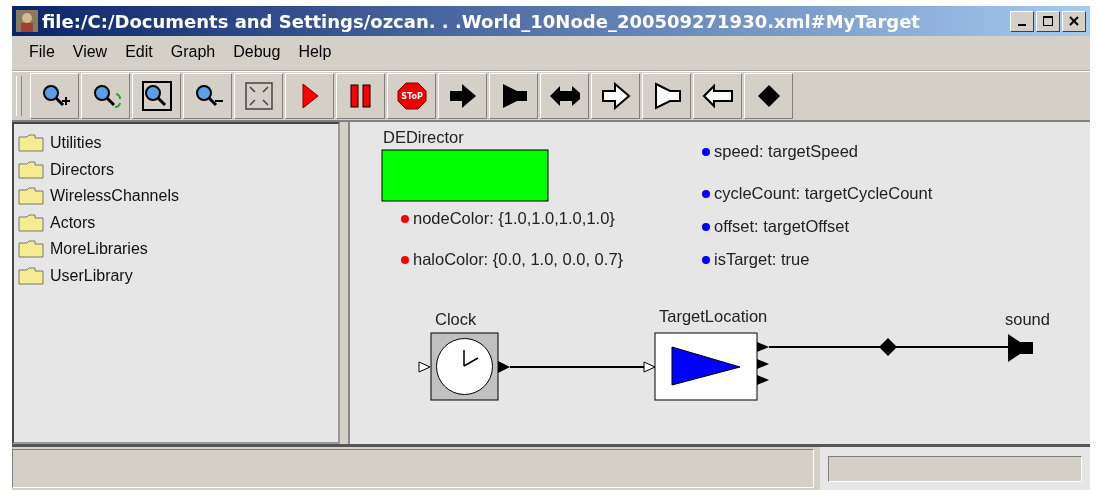  What do you see at coordinates (114, 196) in the screenshot?
I see `library-item: WirelessChannels` at bounding box center [114, 196].